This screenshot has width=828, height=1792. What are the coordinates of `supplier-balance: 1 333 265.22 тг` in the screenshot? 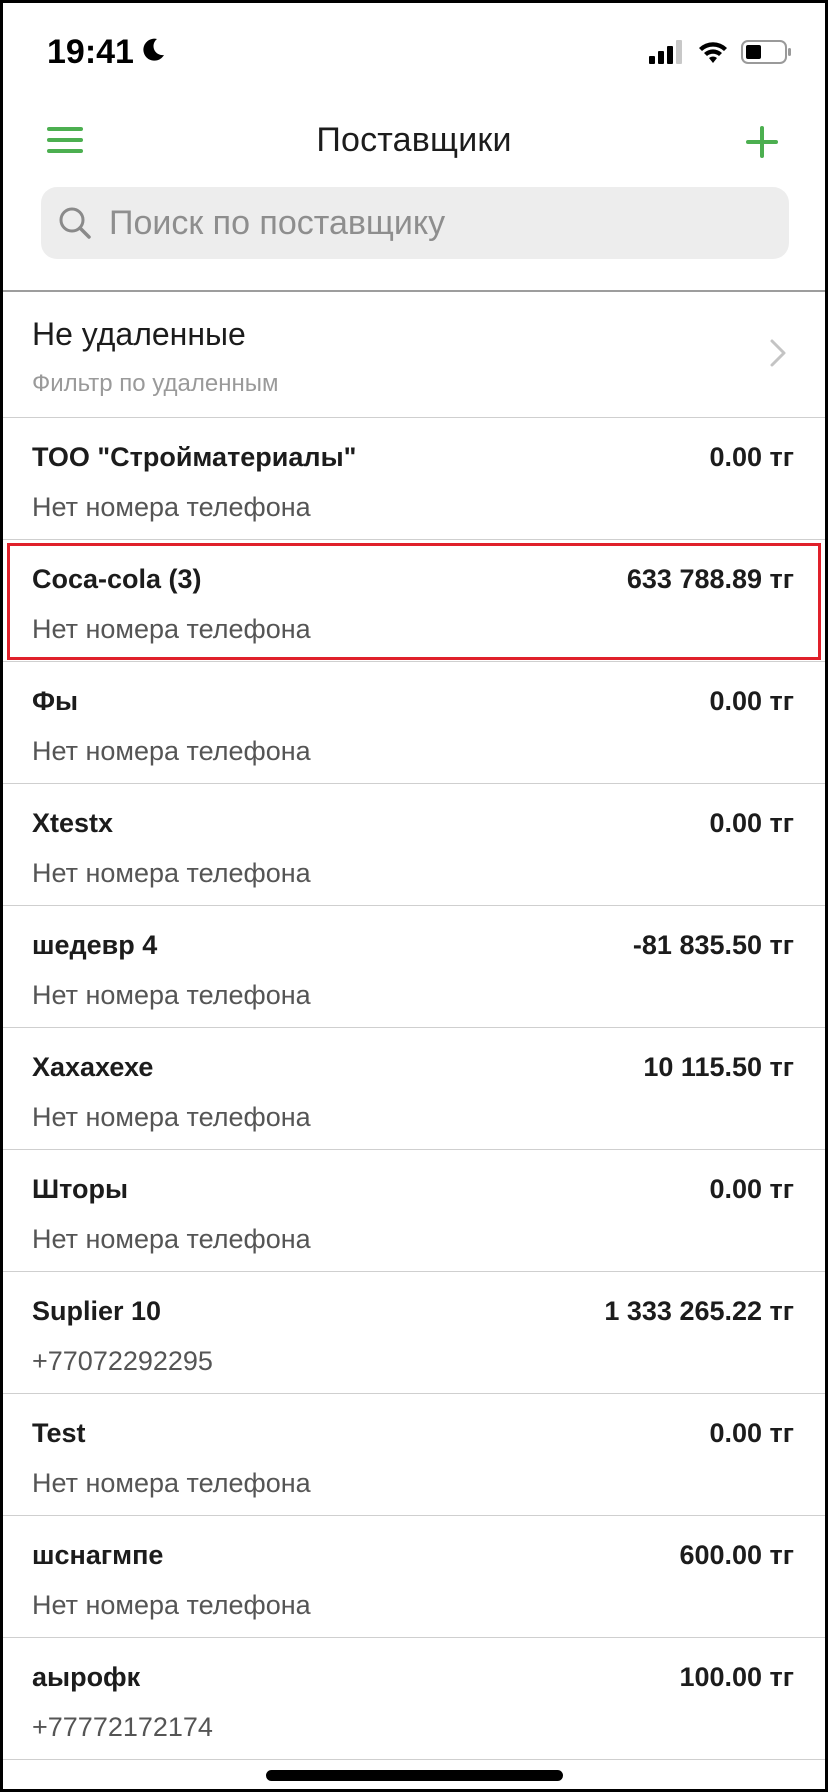 It's located at (699, 1311).